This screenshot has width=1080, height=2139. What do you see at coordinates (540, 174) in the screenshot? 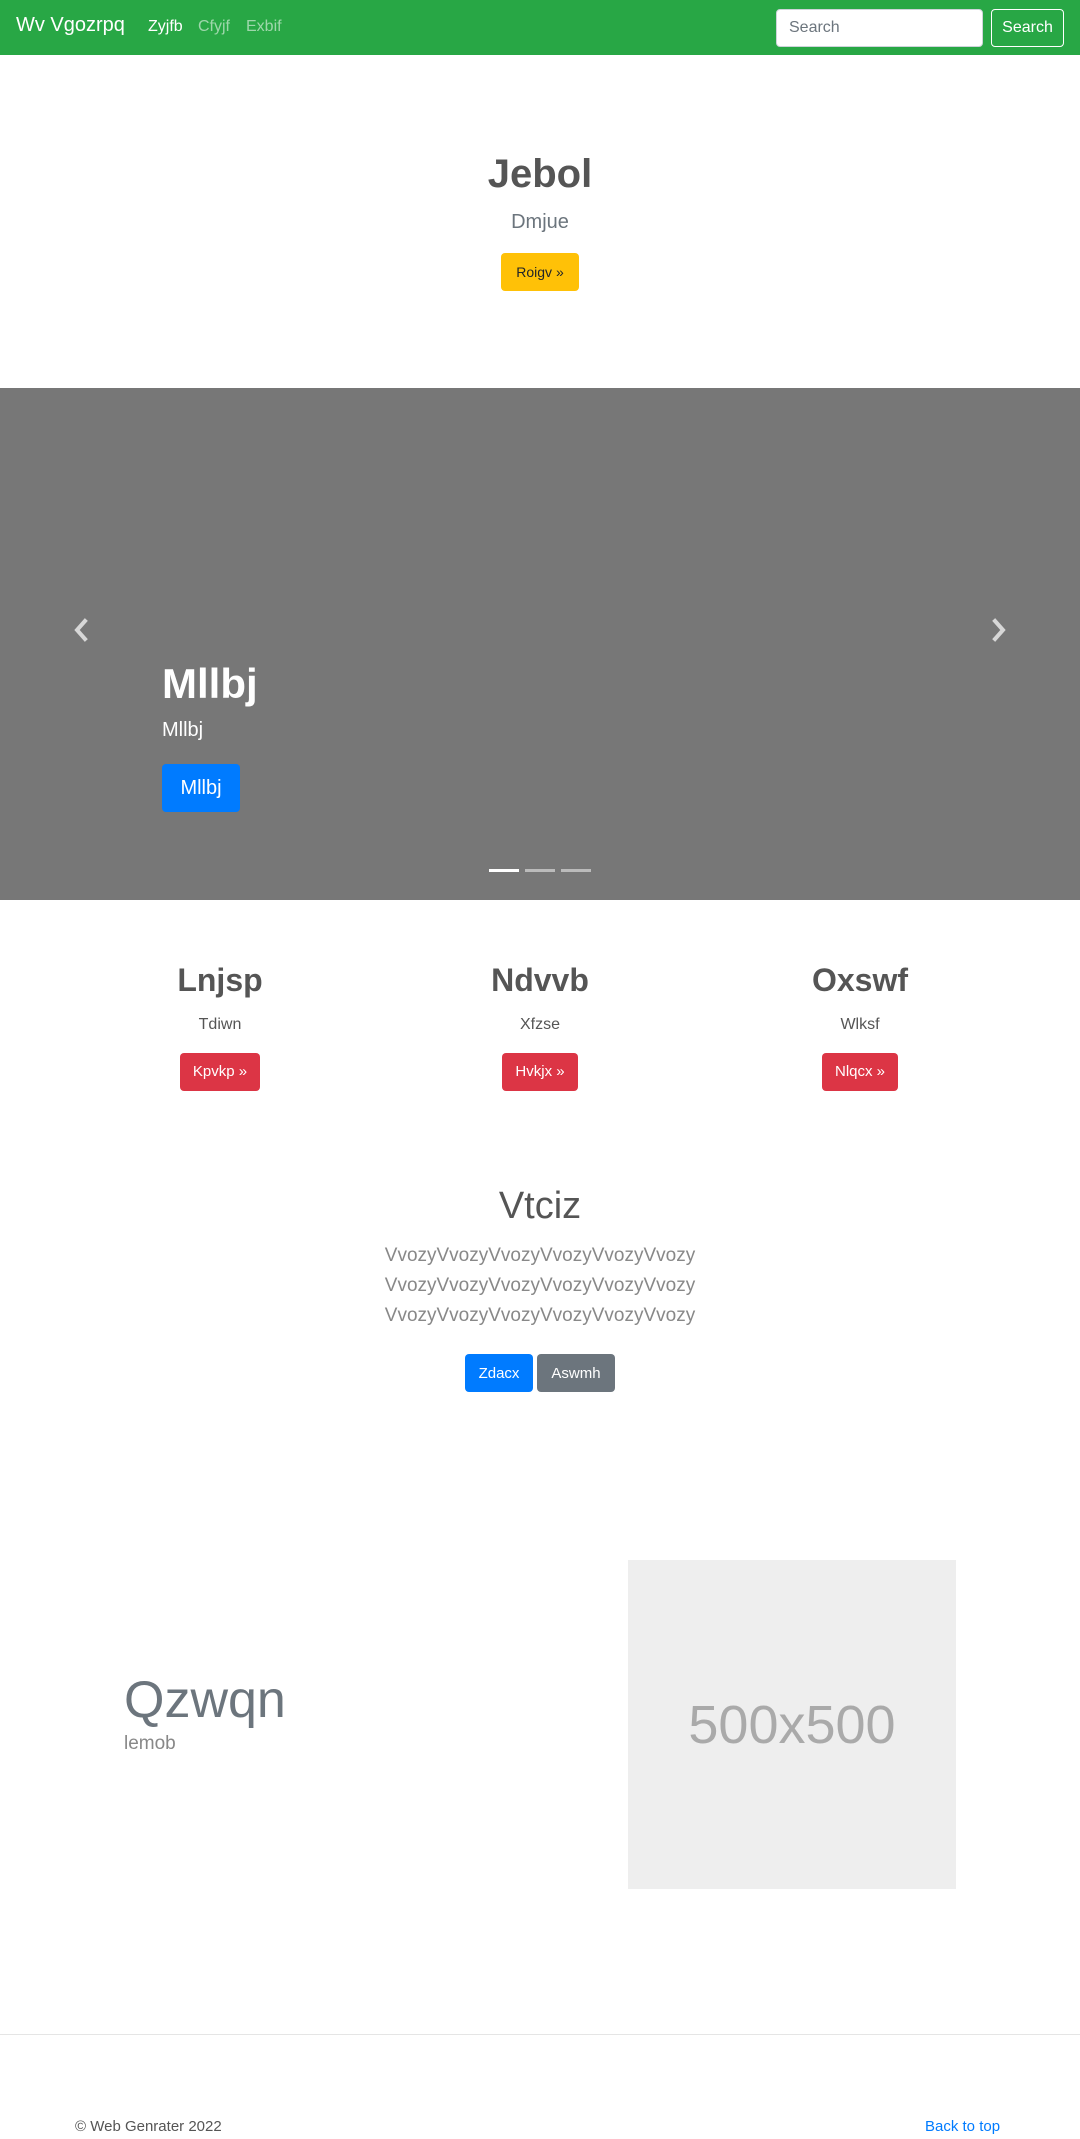
I see `hero-title: Jebol` at bounding box center [540, 174].